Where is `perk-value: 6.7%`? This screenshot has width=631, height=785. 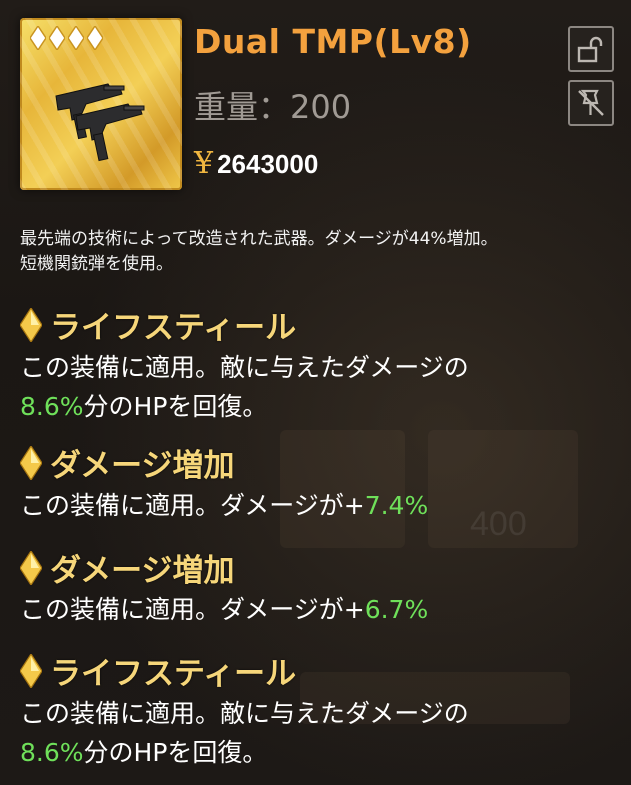 perk-value: 6.7% is located at coordinates (396, 609).